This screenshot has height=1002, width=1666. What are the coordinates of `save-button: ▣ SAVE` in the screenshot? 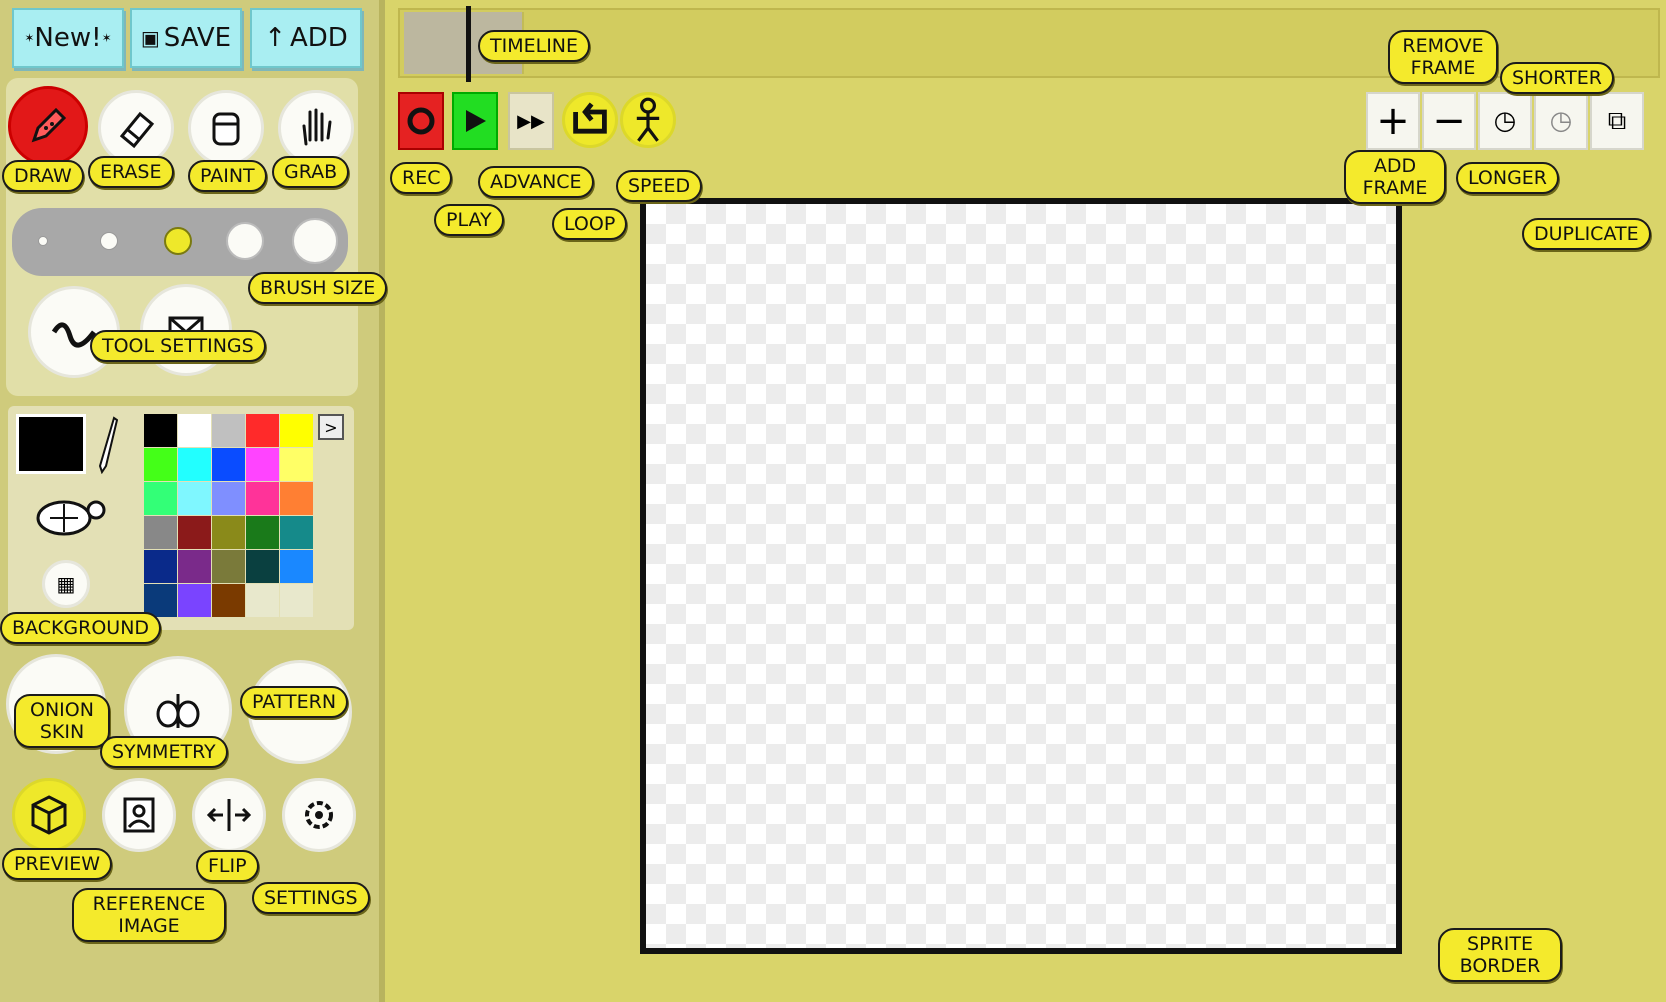 It's located at (186, 38).